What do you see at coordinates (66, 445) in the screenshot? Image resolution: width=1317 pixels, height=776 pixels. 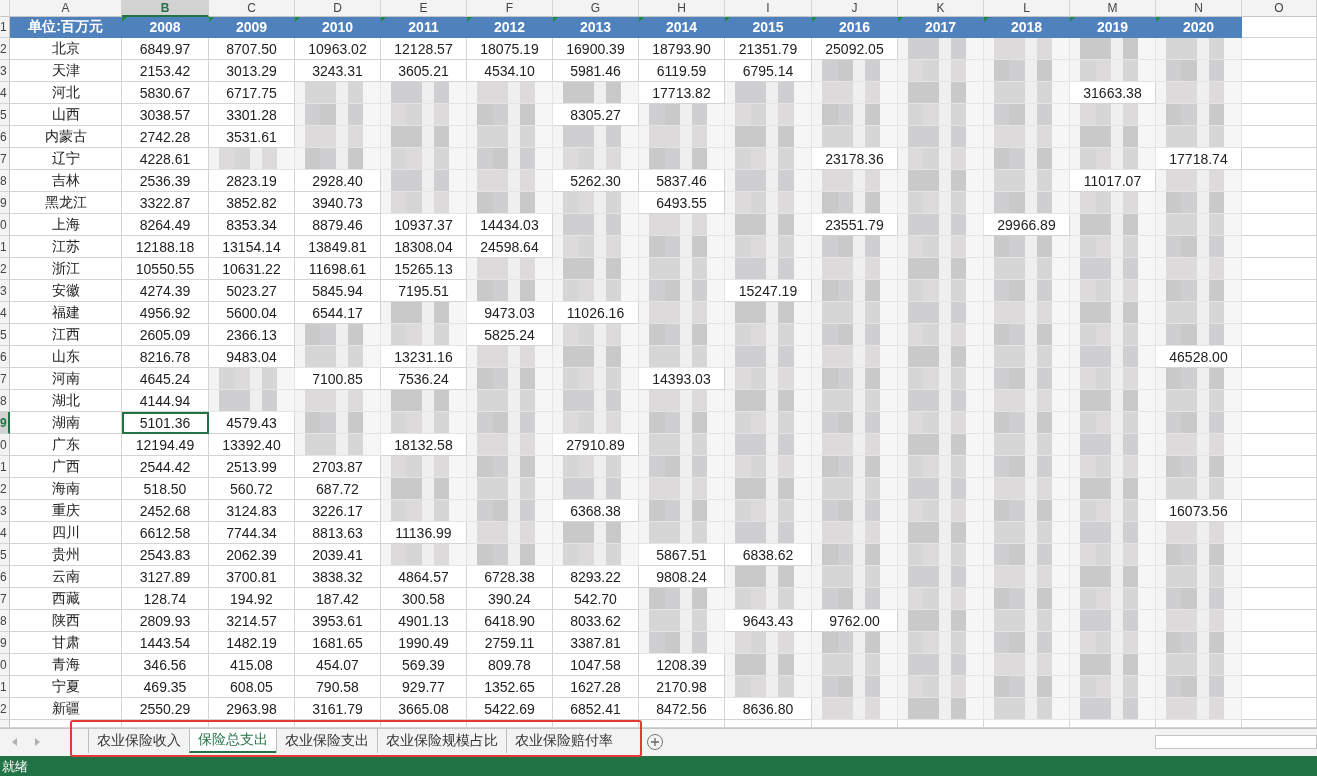 I see `table-cell: 广东` at bounding box center [66, 445].